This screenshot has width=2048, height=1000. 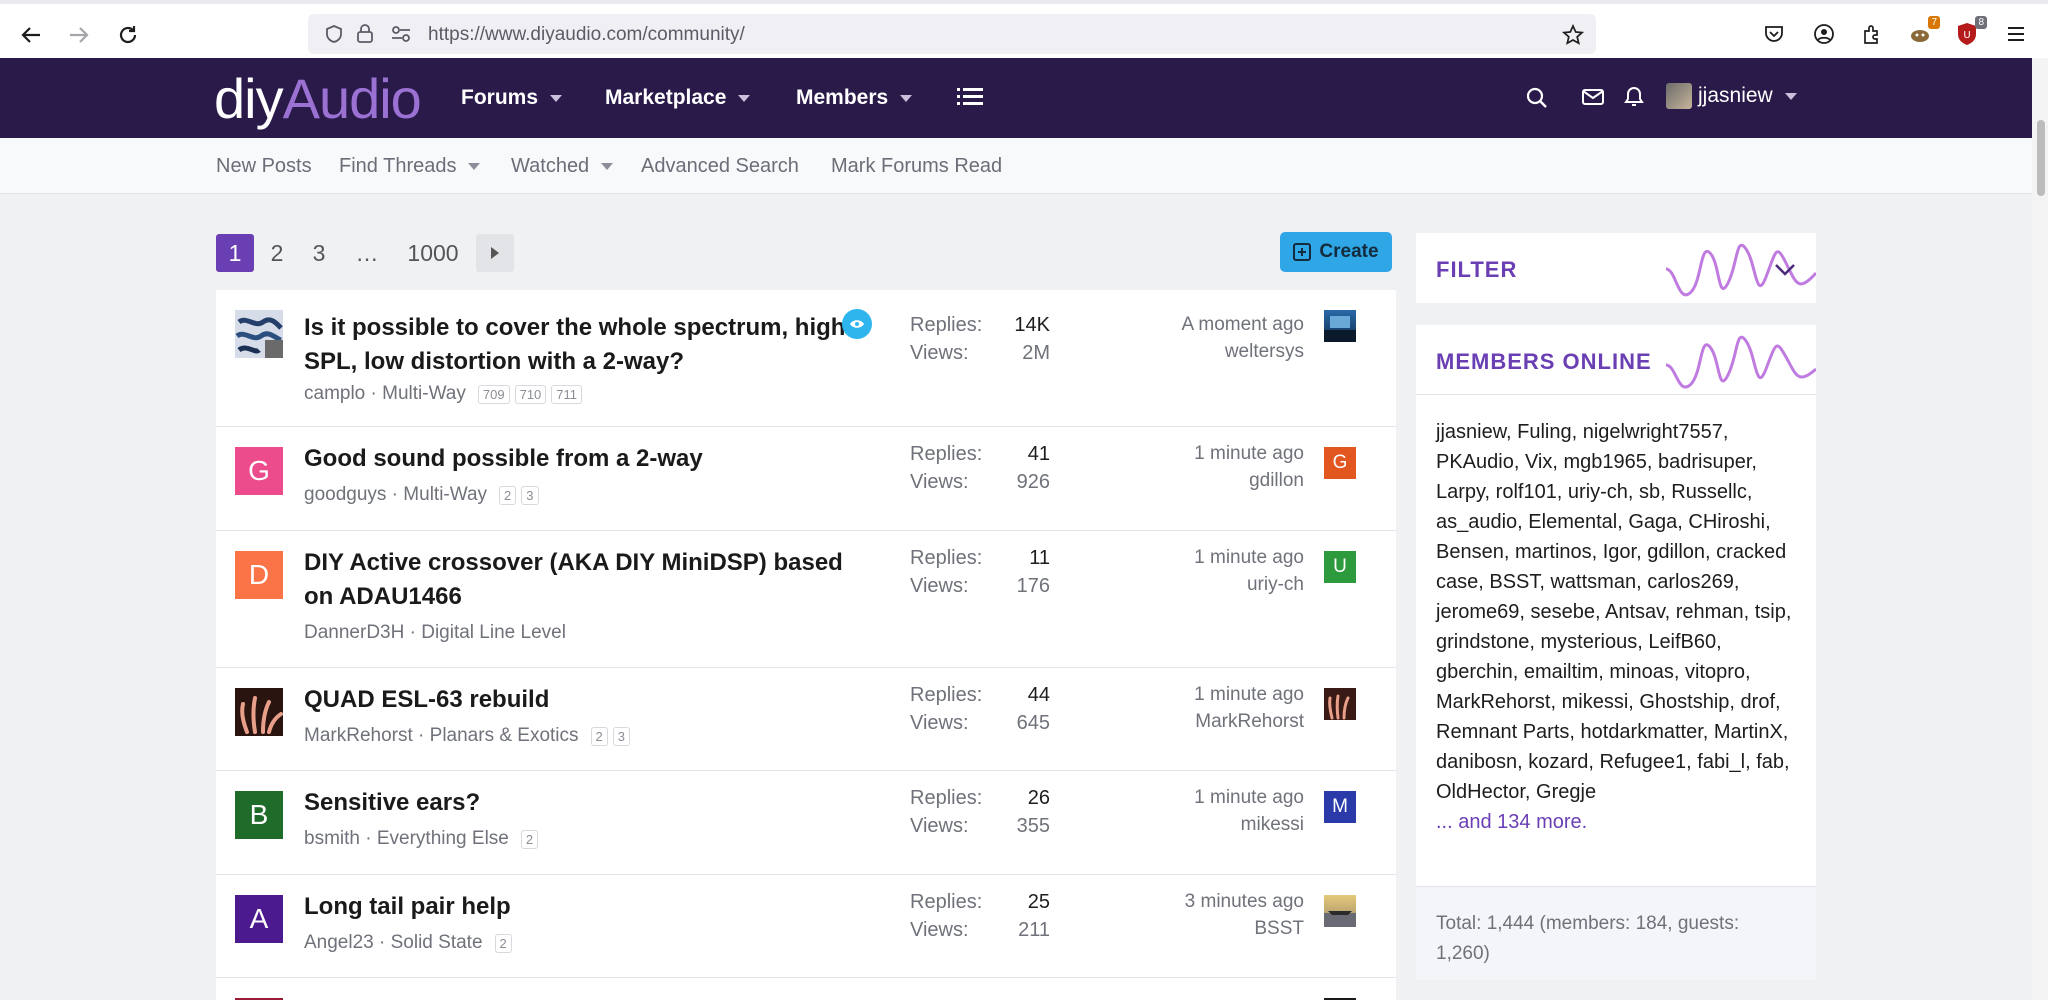 What do you see at coordinates (1872, 34) in the screenshot?
I see `extensions-icon` at bounding box center [1872, 34].